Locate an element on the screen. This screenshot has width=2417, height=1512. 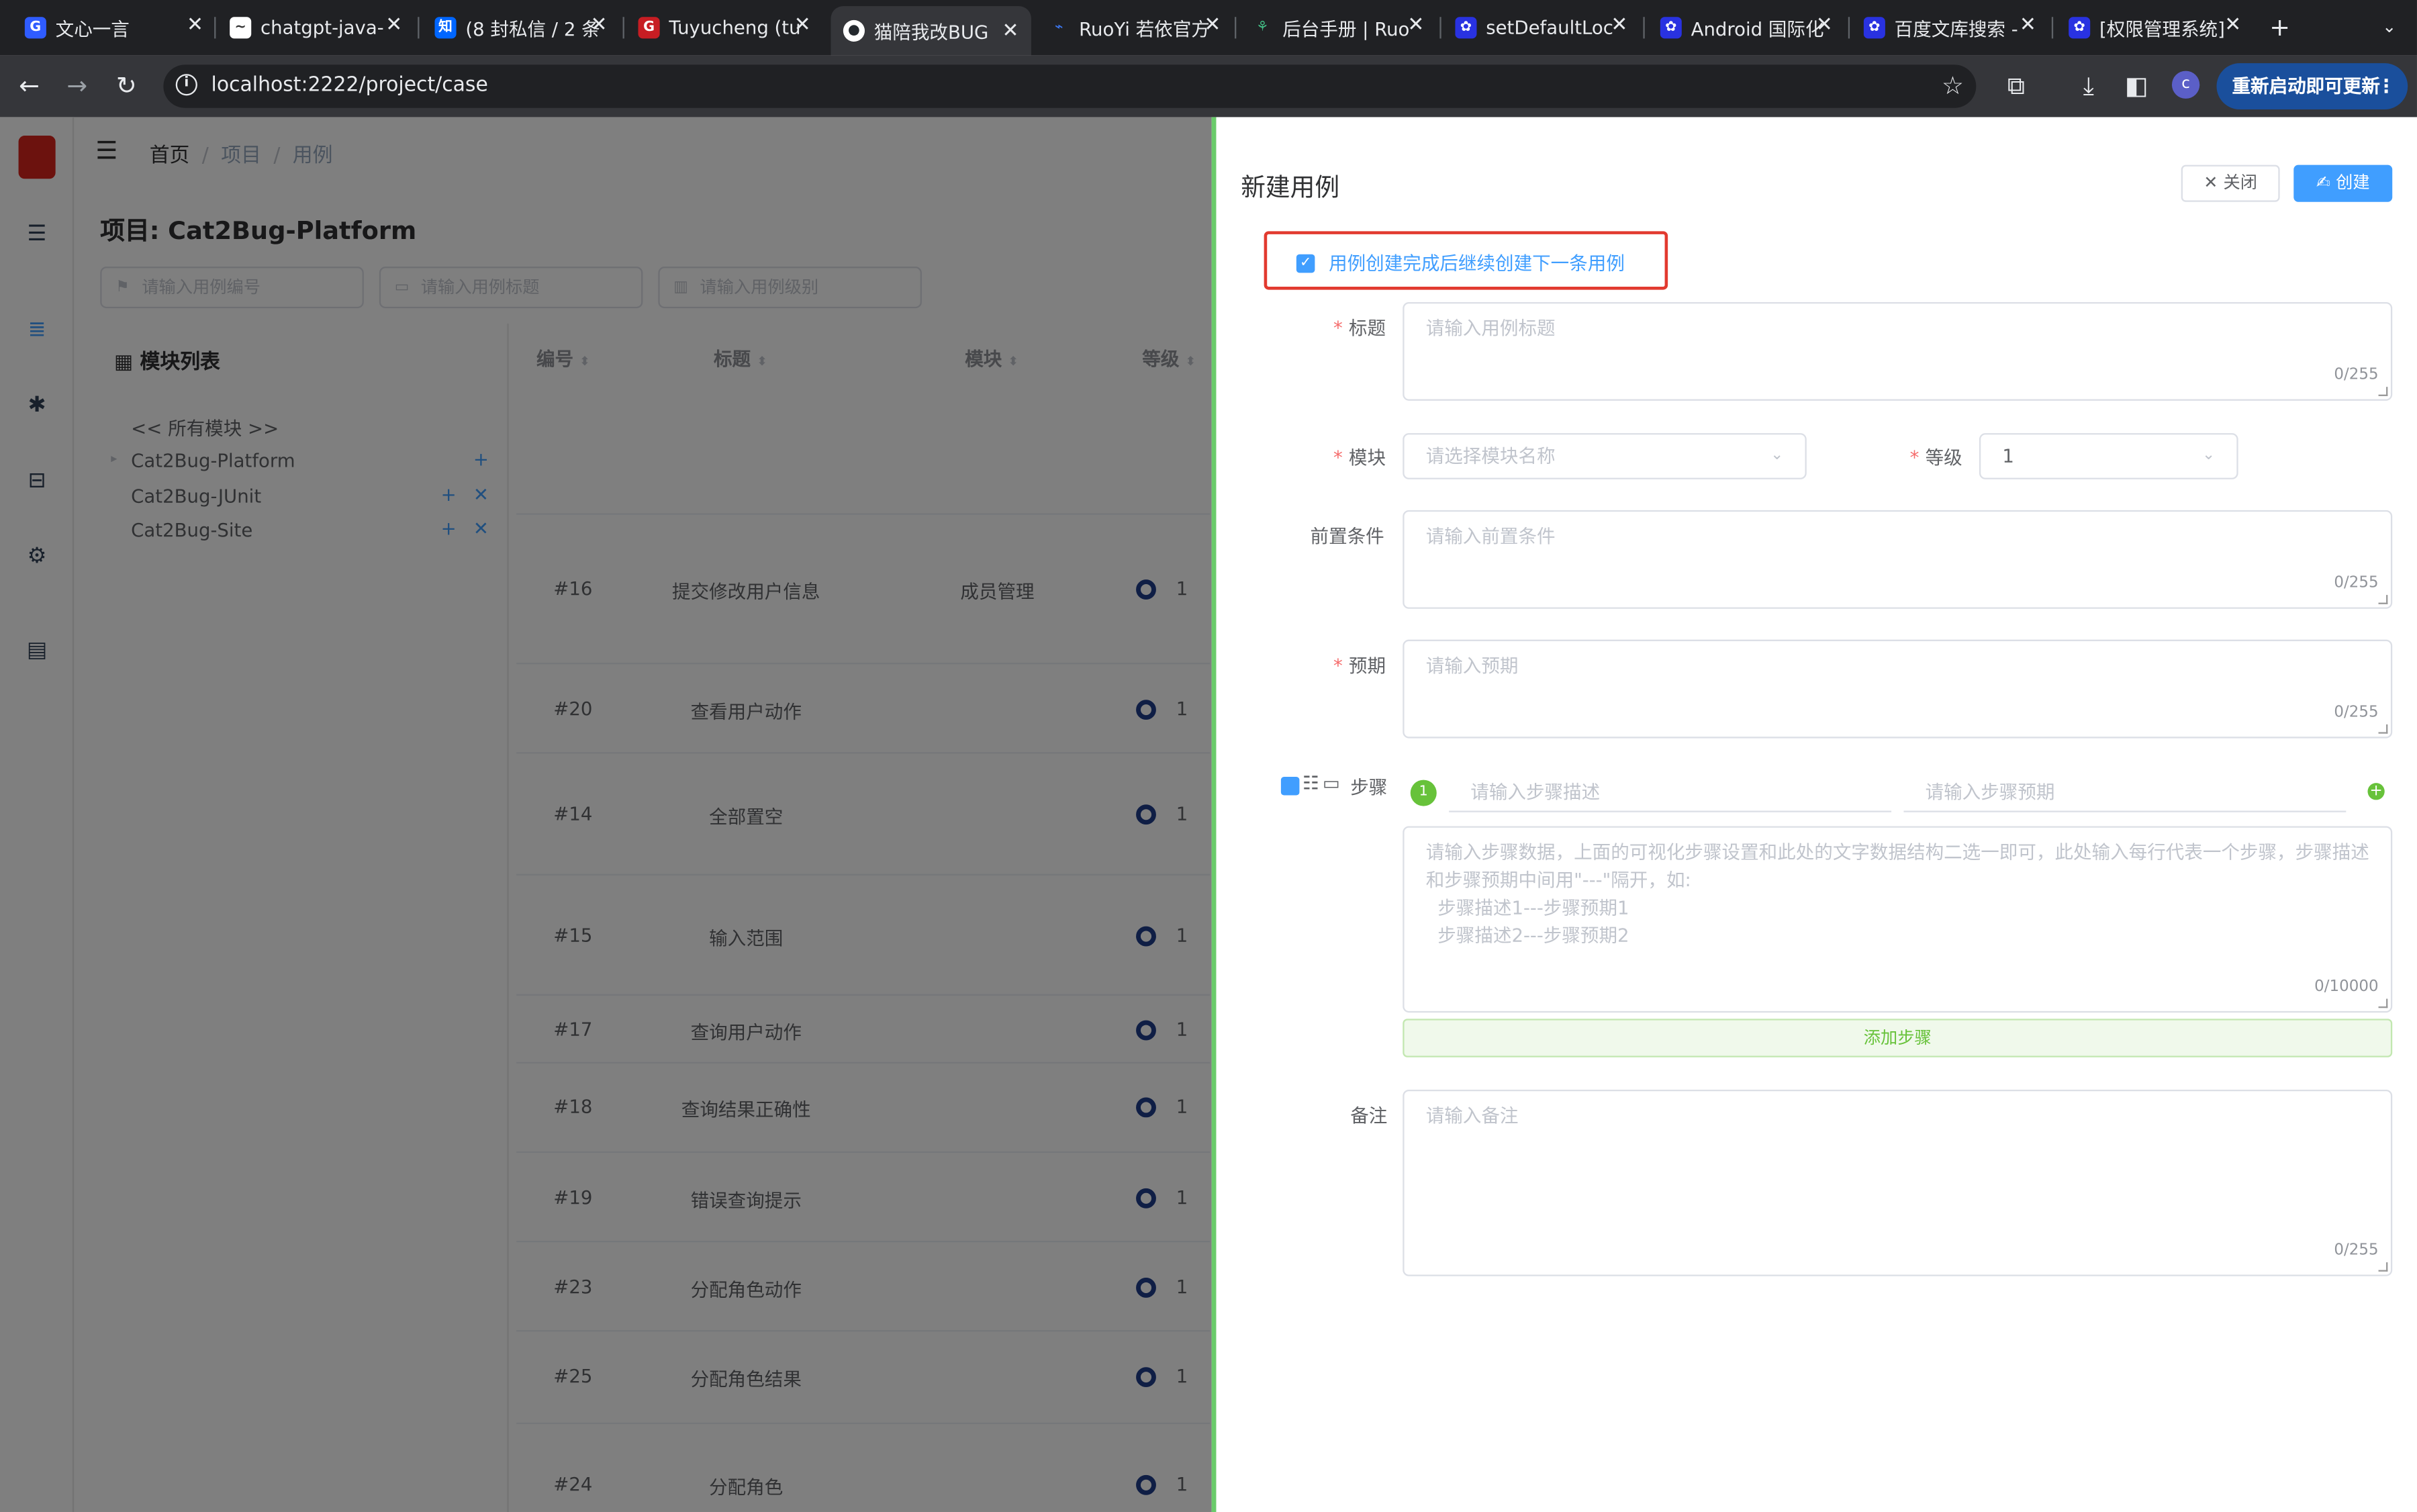
tab-title: setDefaultLoc is located at coordinates (1550, 28).